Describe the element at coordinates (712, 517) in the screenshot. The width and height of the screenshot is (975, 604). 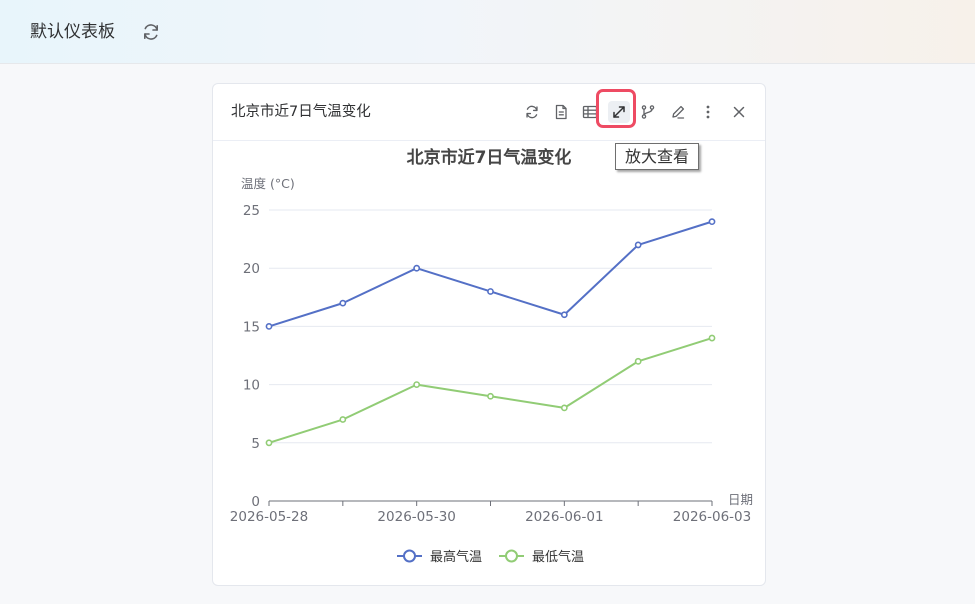
I see `x-tick-label: 2026-06-03` at that location.